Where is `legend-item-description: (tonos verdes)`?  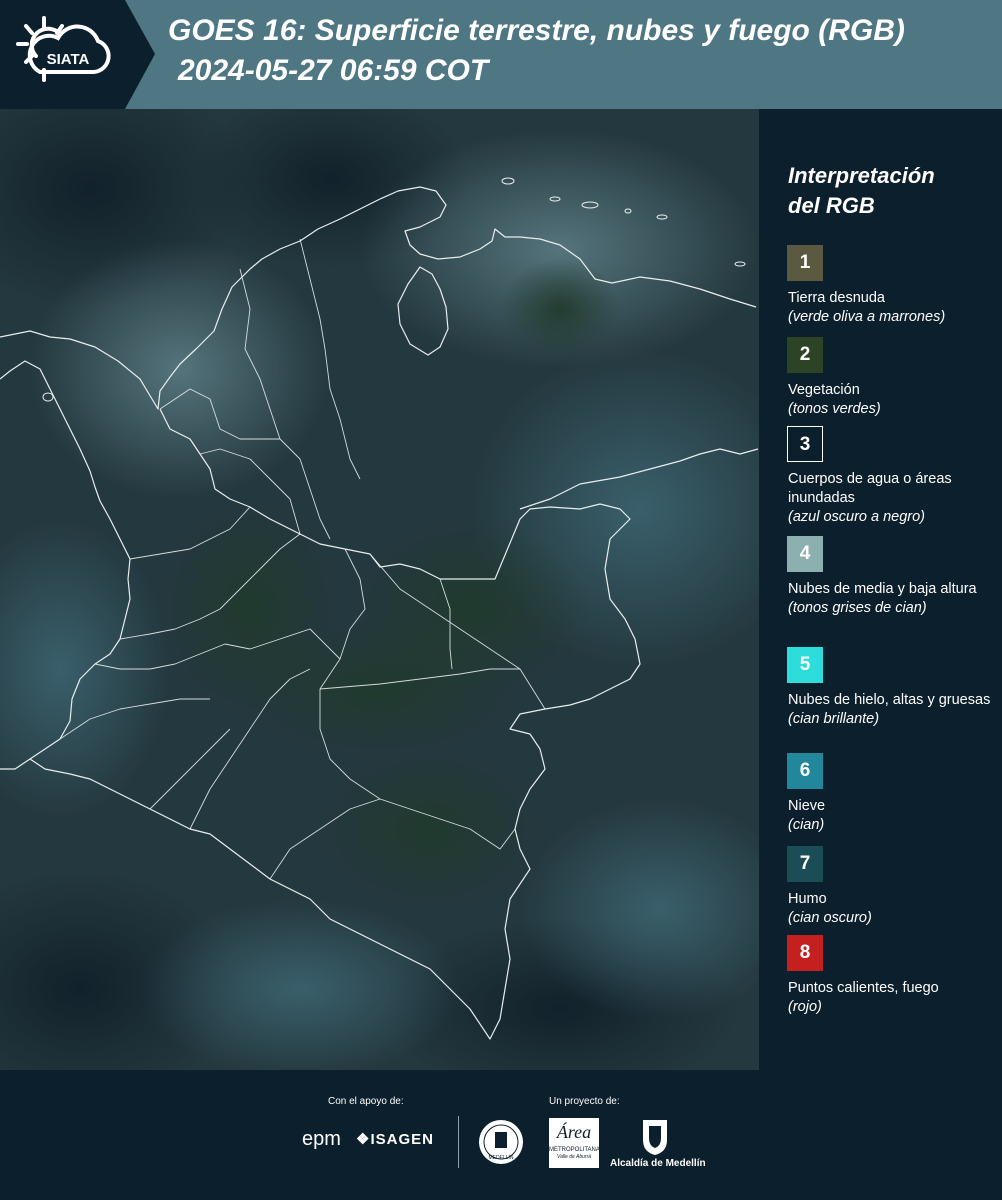 legend-item-description: (tonos verdes) is located at coordinates (834, 409).